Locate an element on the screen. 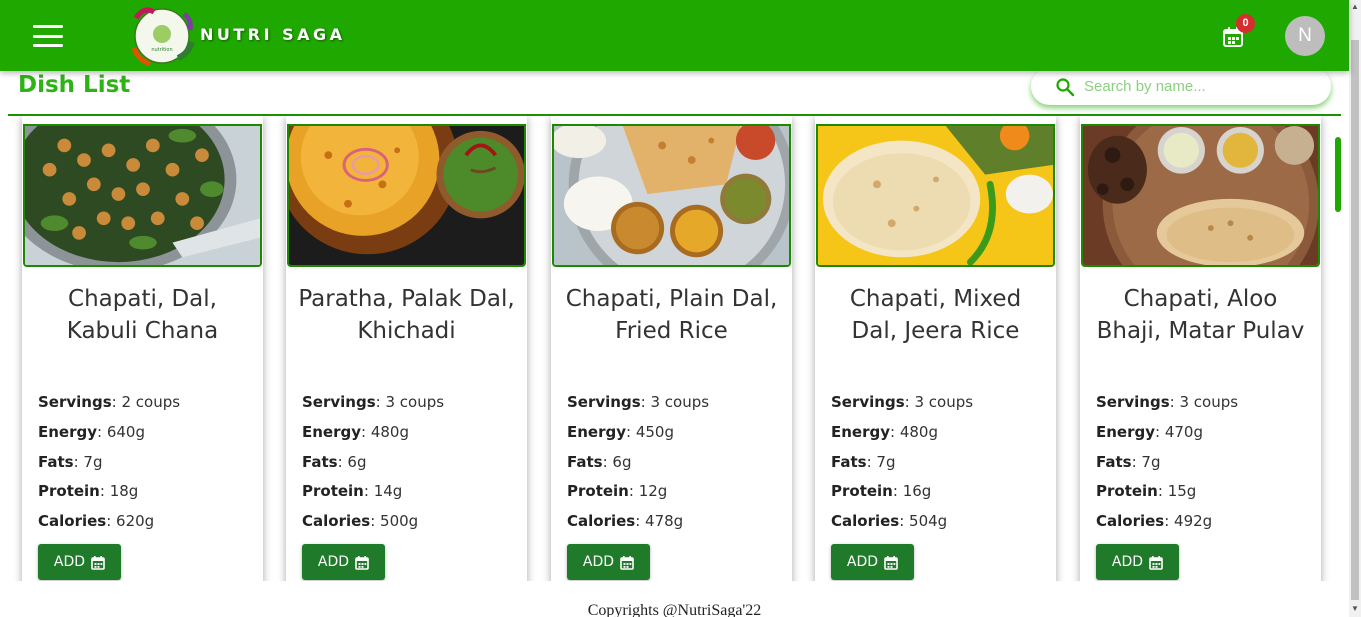 Image resolution: width=1361 pixels, height=617 pixels. app-bar: nutrition NUTRI SAGA 0 N is located at coordinates (674, 35).